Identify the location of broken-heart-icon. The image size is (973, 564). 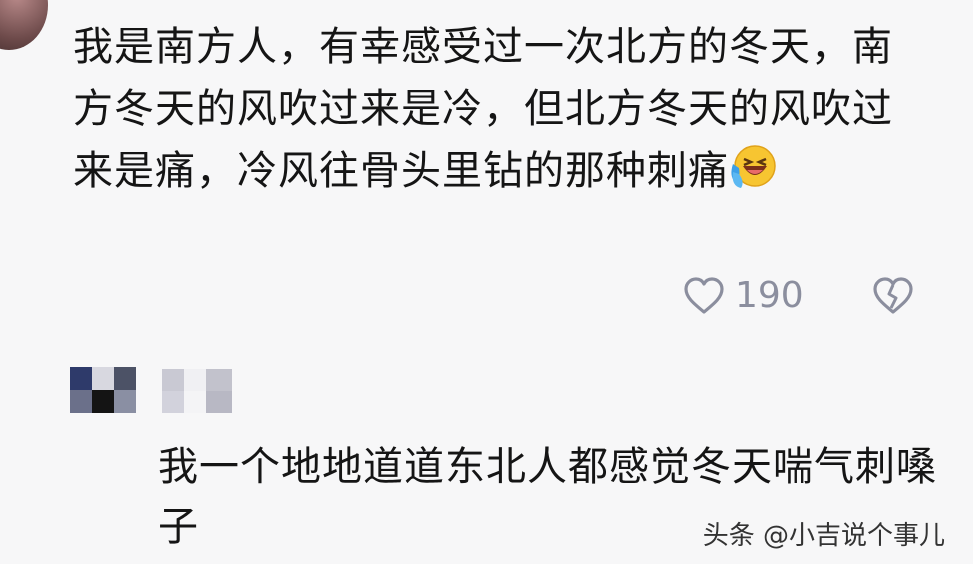
(893, 296).